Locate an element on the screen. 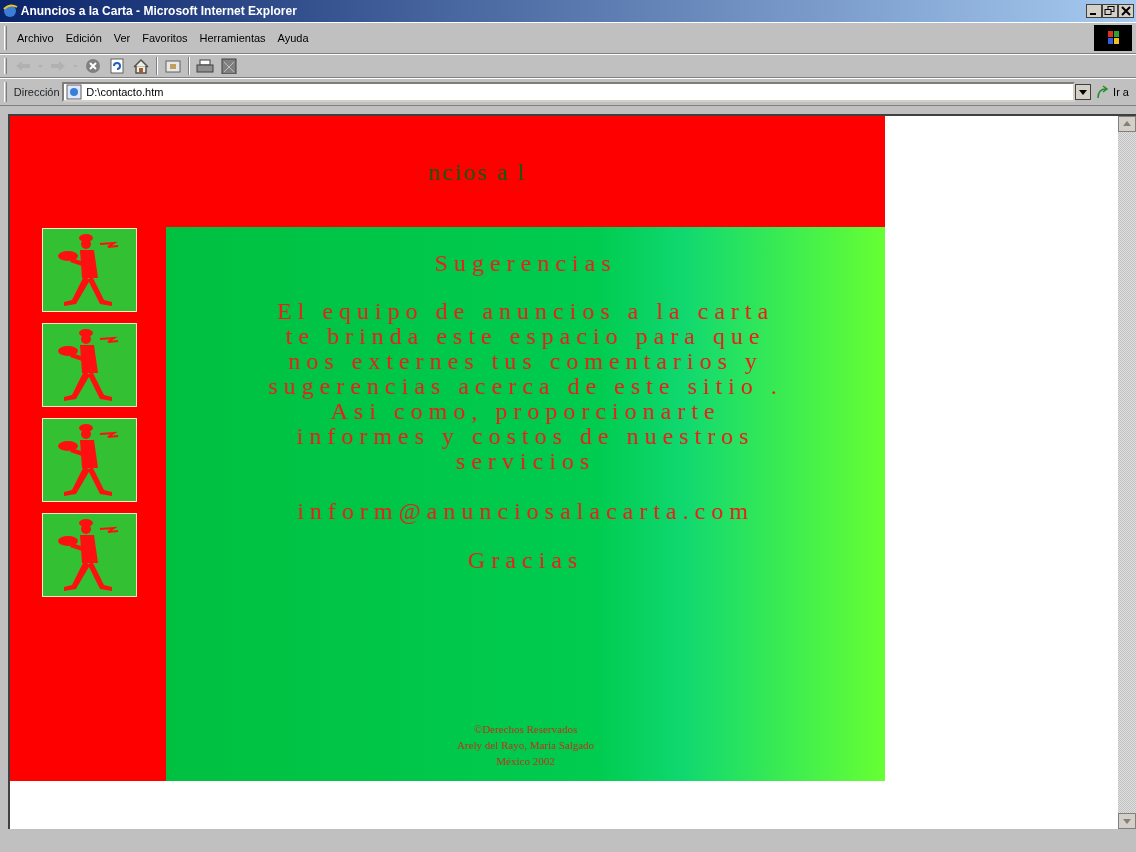  document-icon is located at coordinates (229, 66).